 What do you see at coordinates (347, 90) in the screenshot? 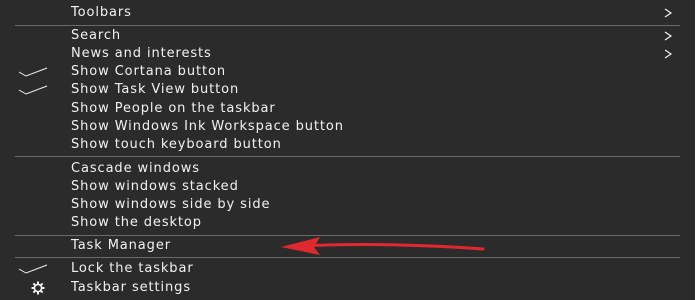
I see `menu-item-show-task-view-button: Show Task View button` at bounding box center [347, 90].